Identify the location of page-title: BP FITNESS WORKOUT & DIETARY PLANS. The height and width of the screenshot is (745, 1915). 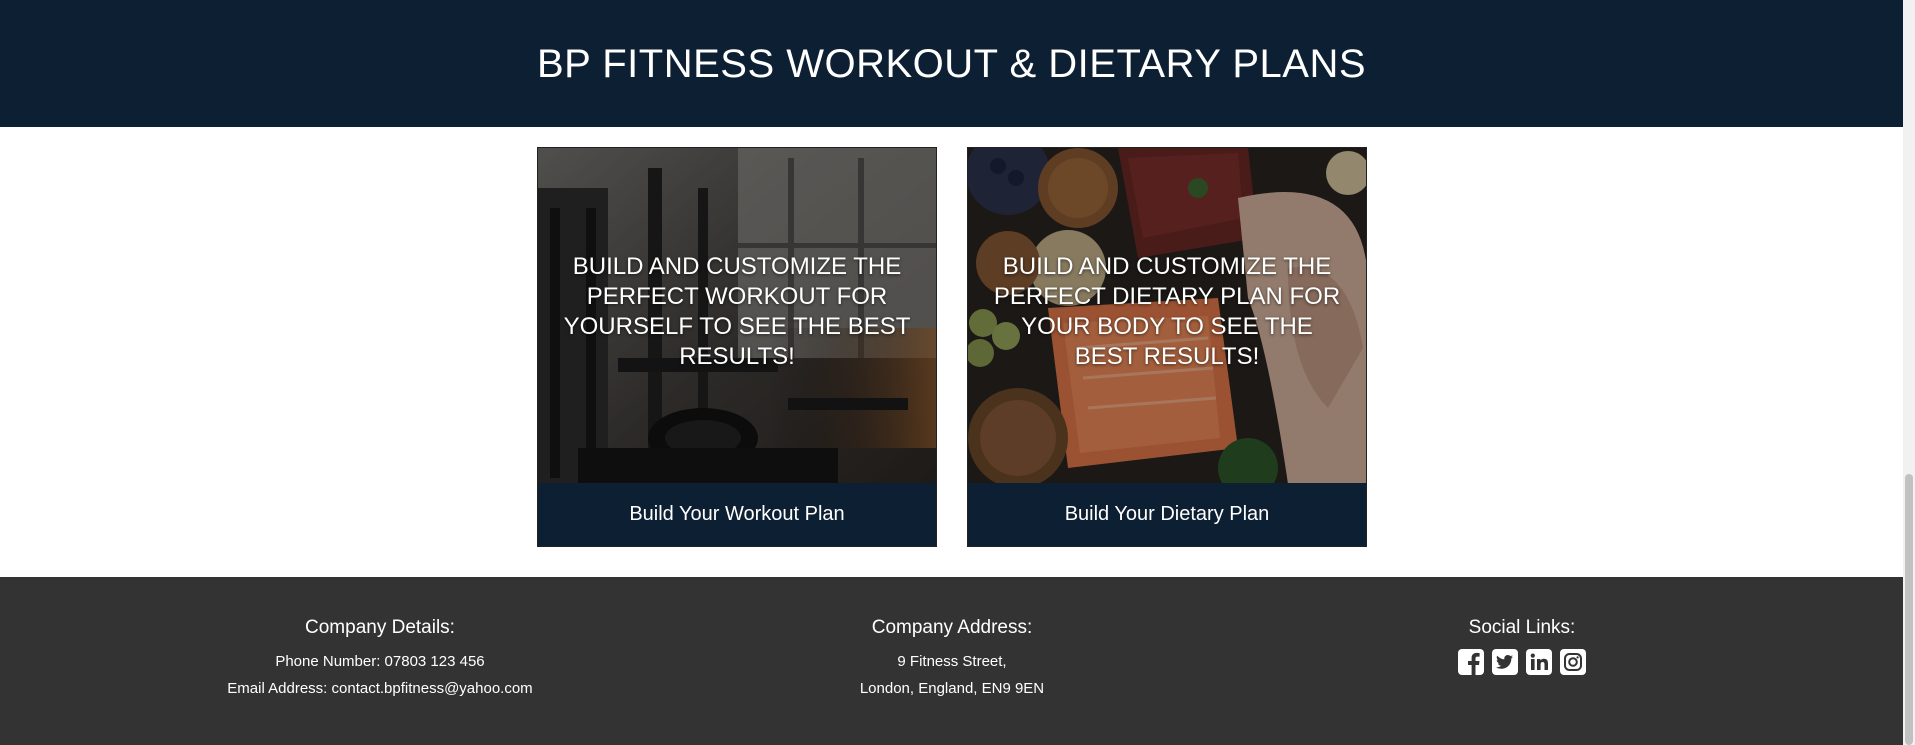
(951, 64).